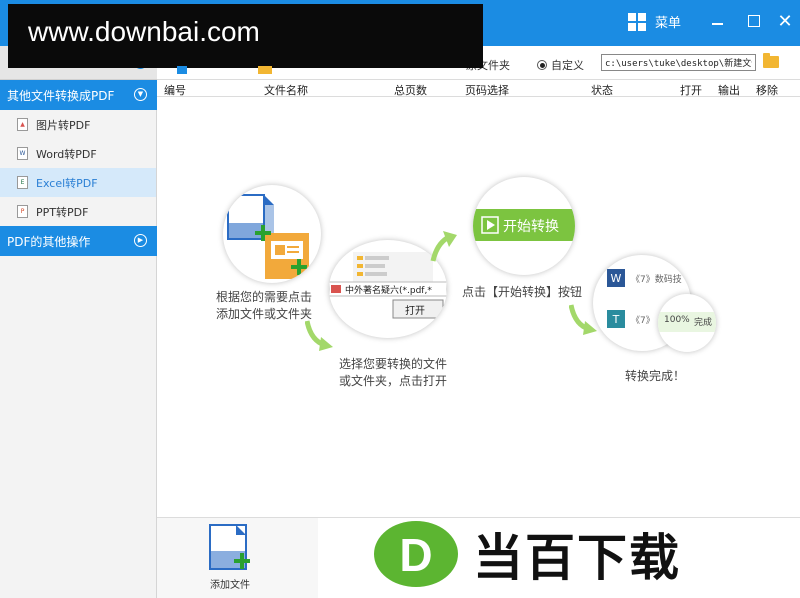 The width and height of the screenshot is (800, 598). Describe the element at coordinates (66, 154) in the screenshot. I see `sidebar-item-label: Word转PDF` at that location.